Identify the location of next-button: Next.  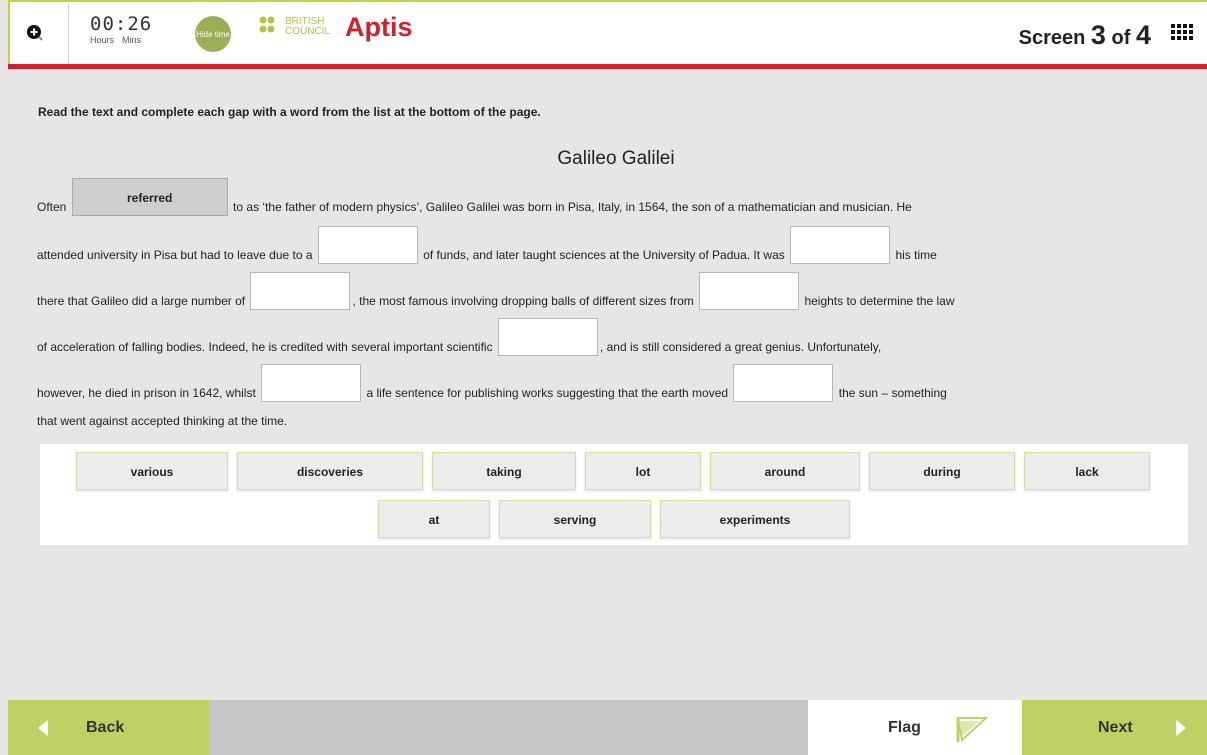
(1114, 727).